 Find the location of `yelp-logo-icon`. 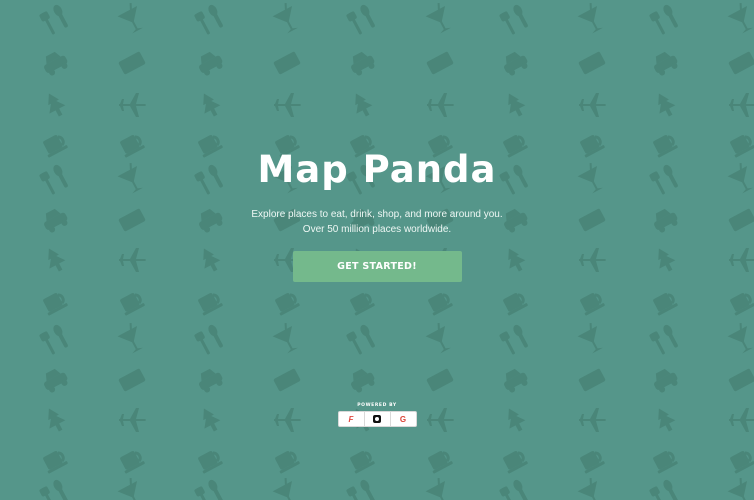

yelp-logo-icon is located at coordinates (378, 419).